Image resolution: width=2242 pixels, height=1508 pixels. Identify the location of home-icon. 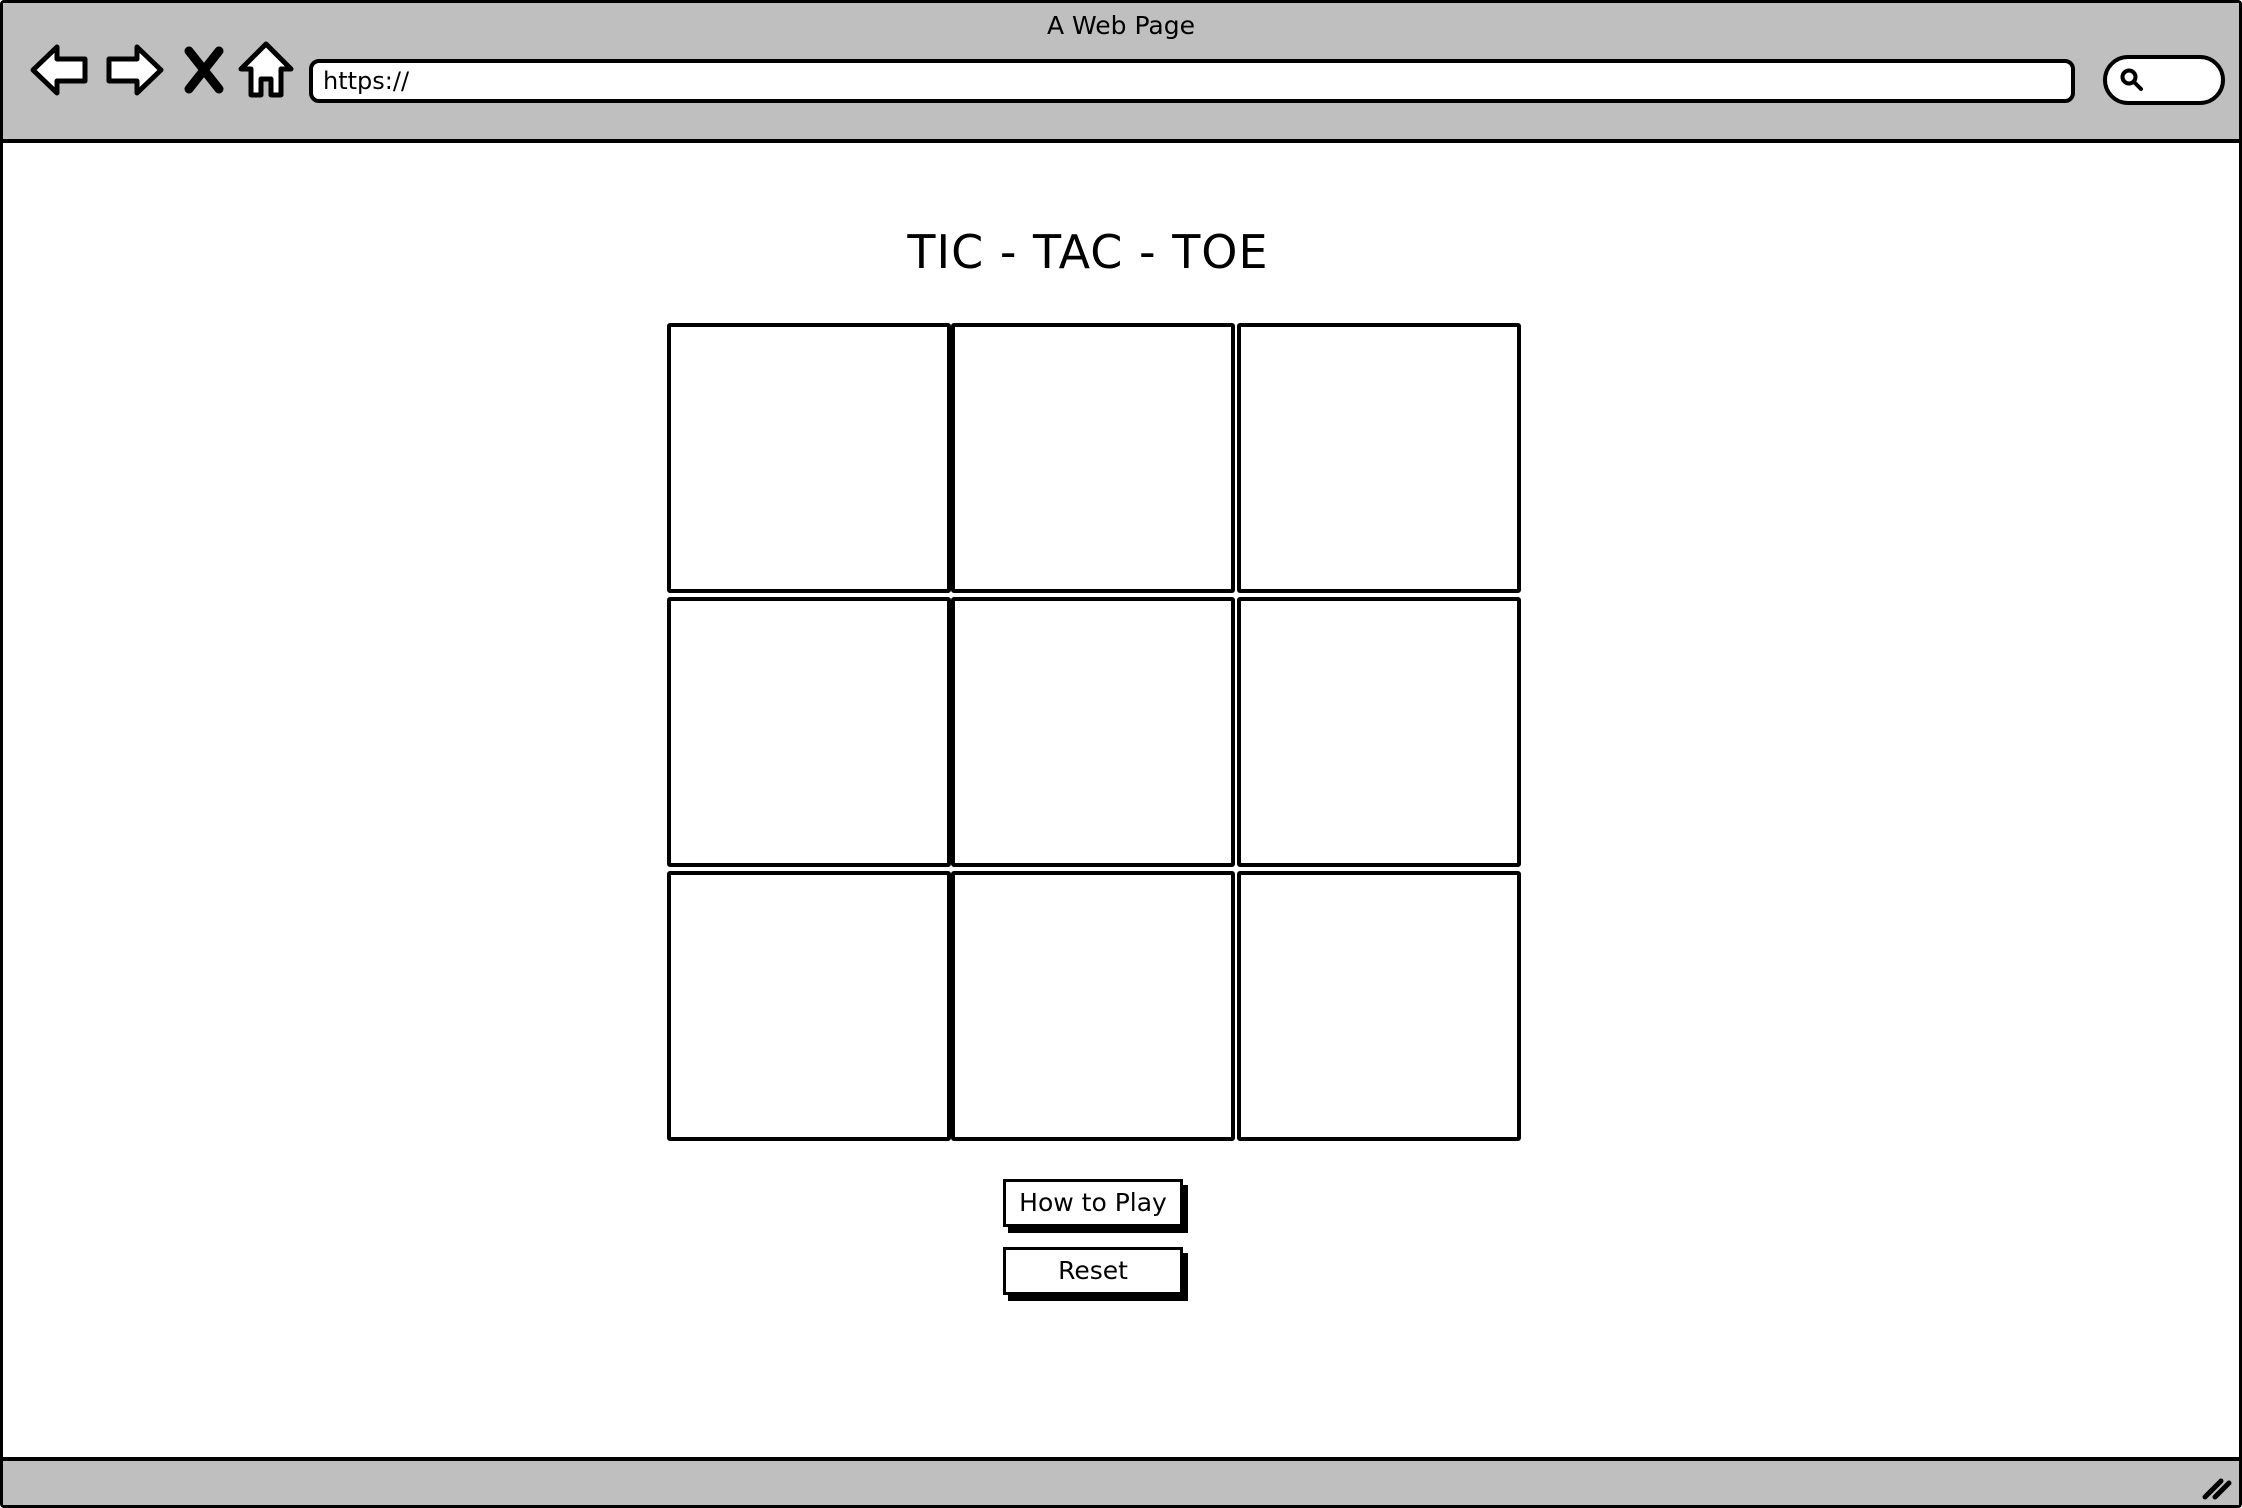
(266, 69).